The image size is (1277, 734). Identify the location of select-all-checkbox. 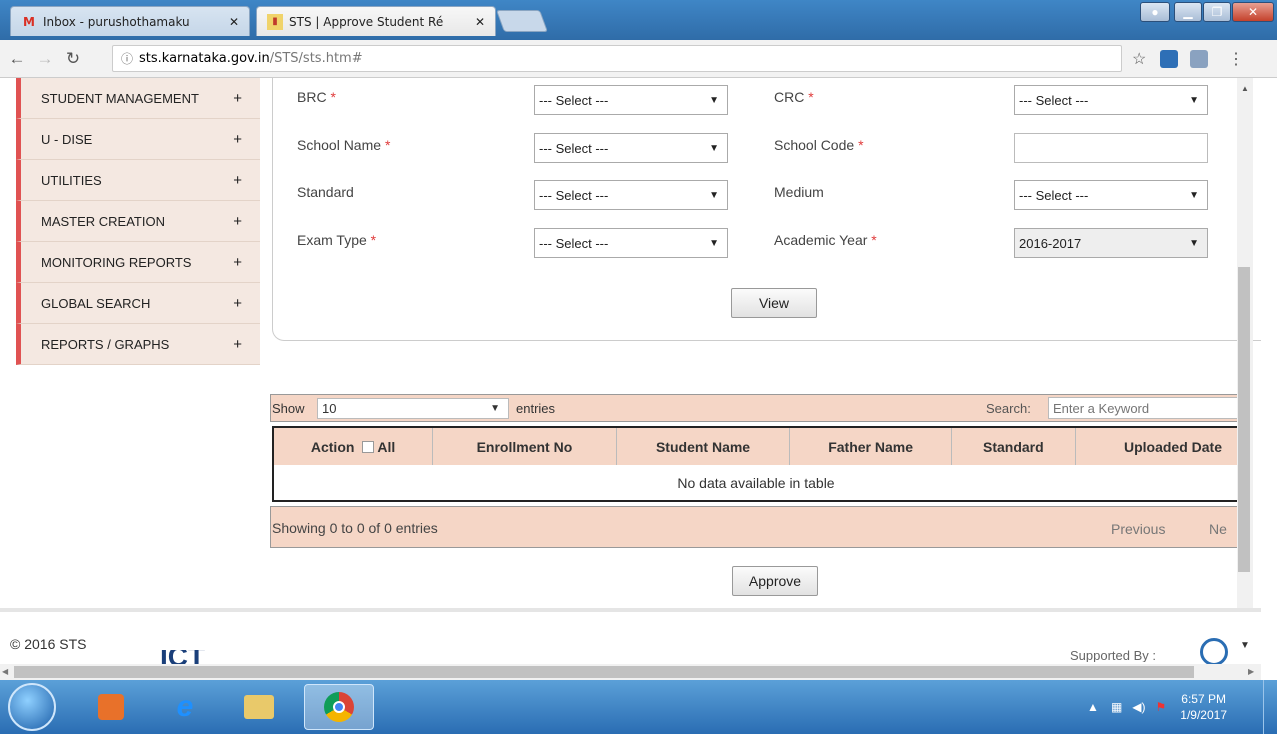
(368, 446).